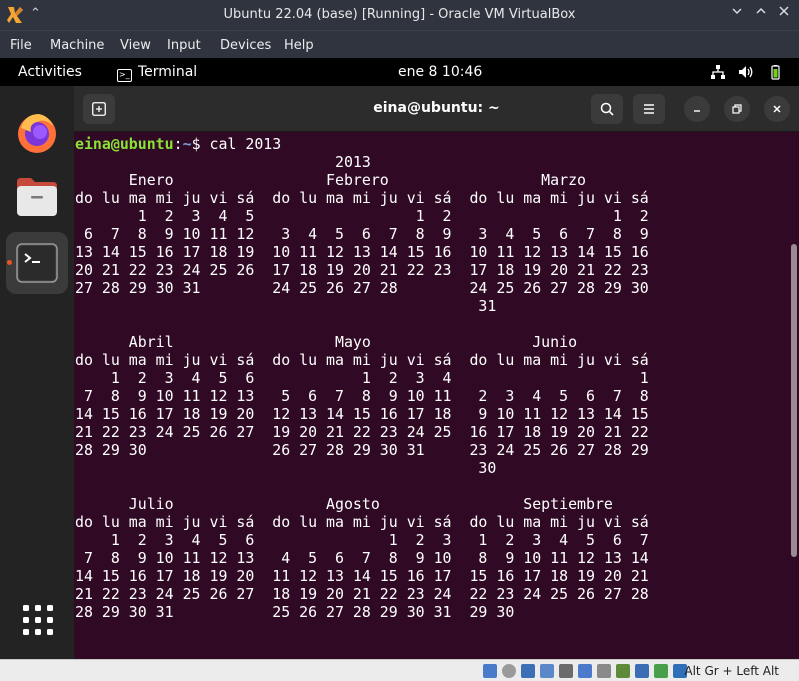 This screenshot has width=799, height=681. What do you see at coordinates (37, 372) in the screenshot?
I see `dock` at bounding box center [37, 372].